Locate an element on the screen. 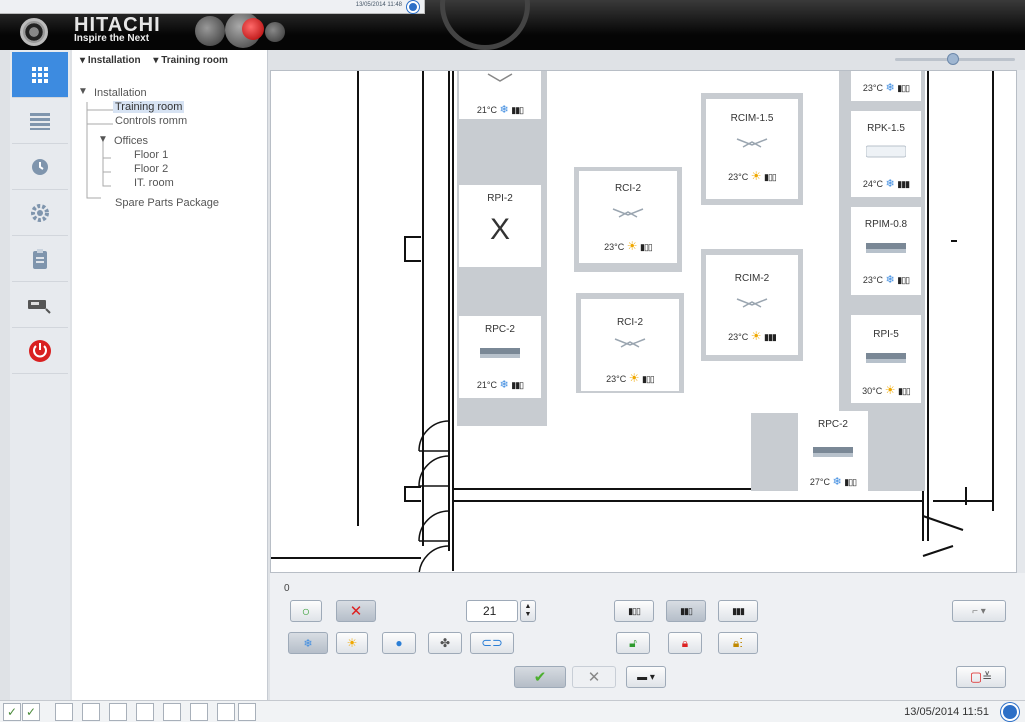 The width and height of the screenshot is (1025, 722). unit-name: RCI-2 is located at coordinates (630, 322).